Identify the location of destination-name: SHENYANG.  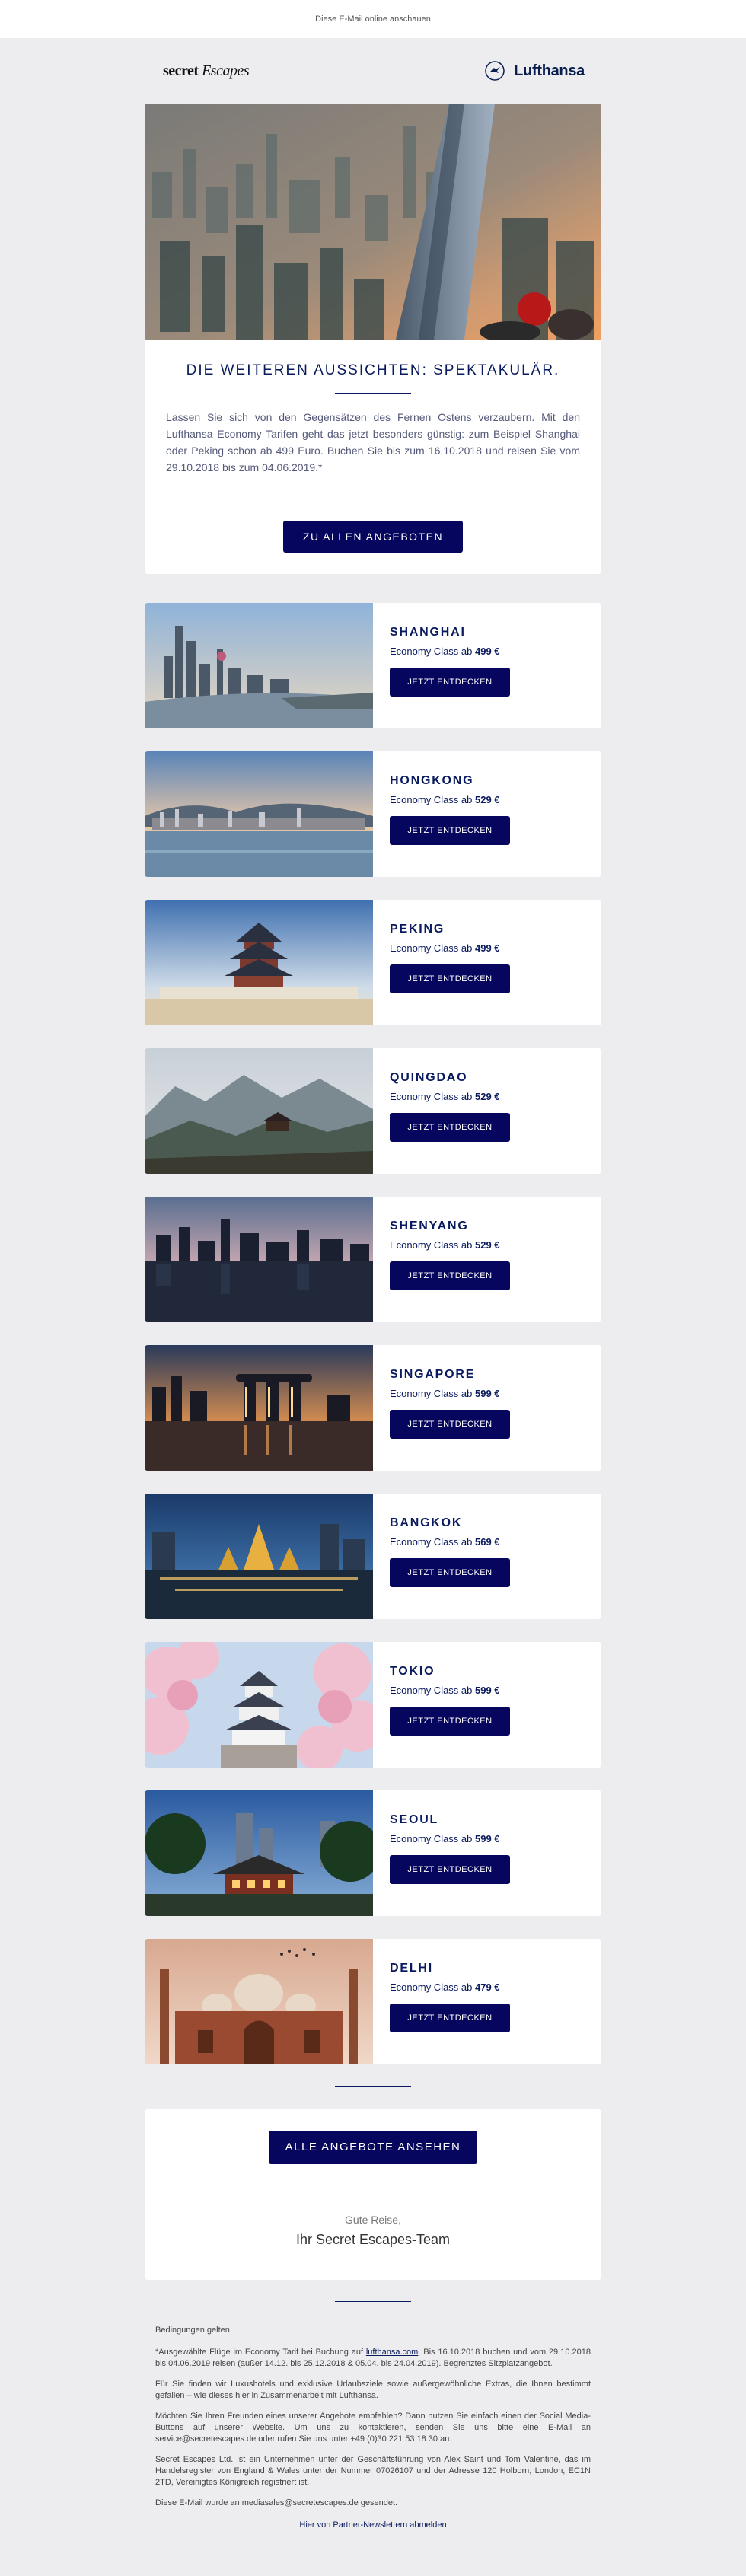
(429, 1225).